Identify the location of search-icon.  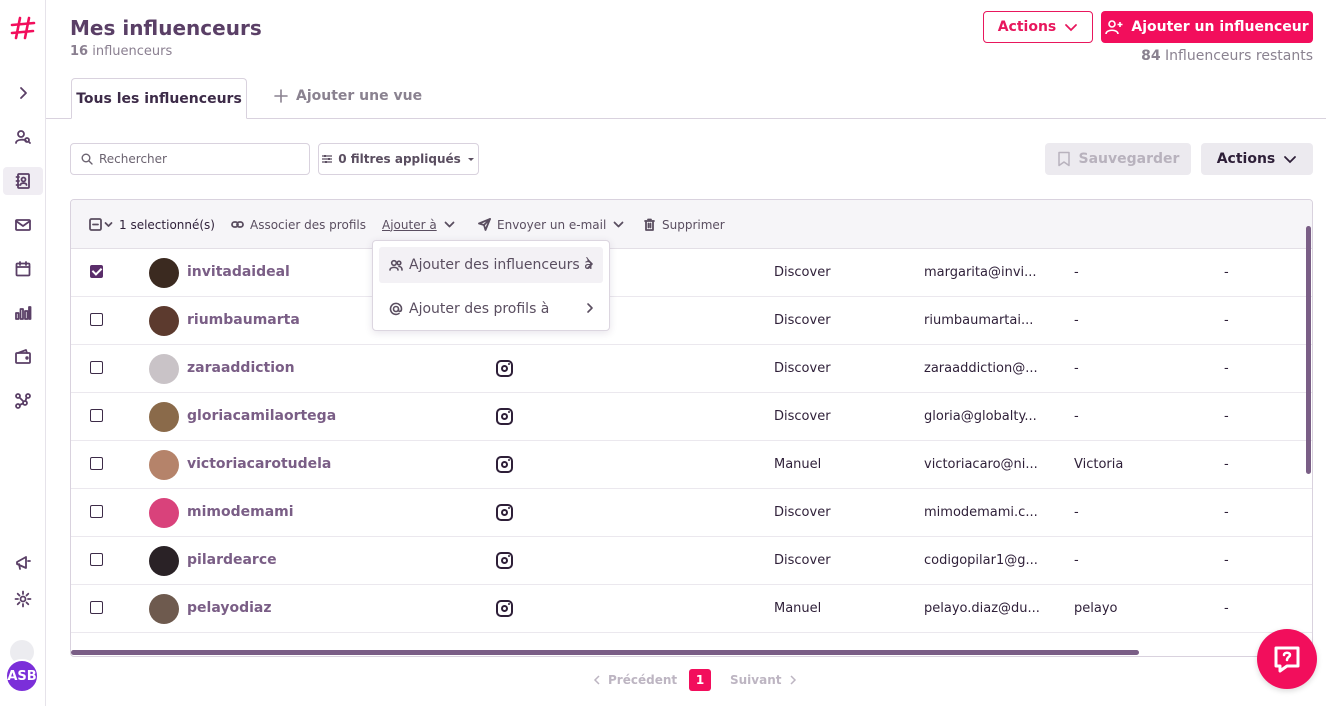
(87, 159).